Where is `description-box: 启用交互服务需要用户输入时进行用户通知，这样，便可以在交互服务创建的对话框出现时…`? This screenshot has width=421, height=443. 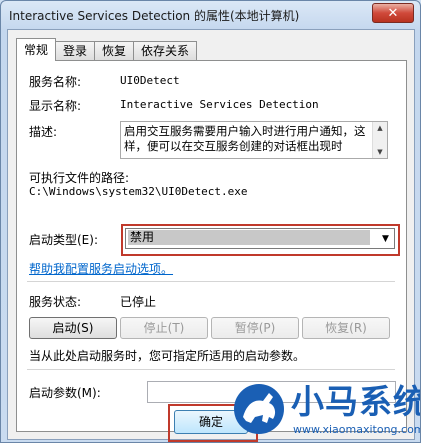
description-box: 启用交互服务需要用户输入时进行用户通知，这样，便可以在交互服务创建的对话框出现时… is located at coordinates (254, 140).